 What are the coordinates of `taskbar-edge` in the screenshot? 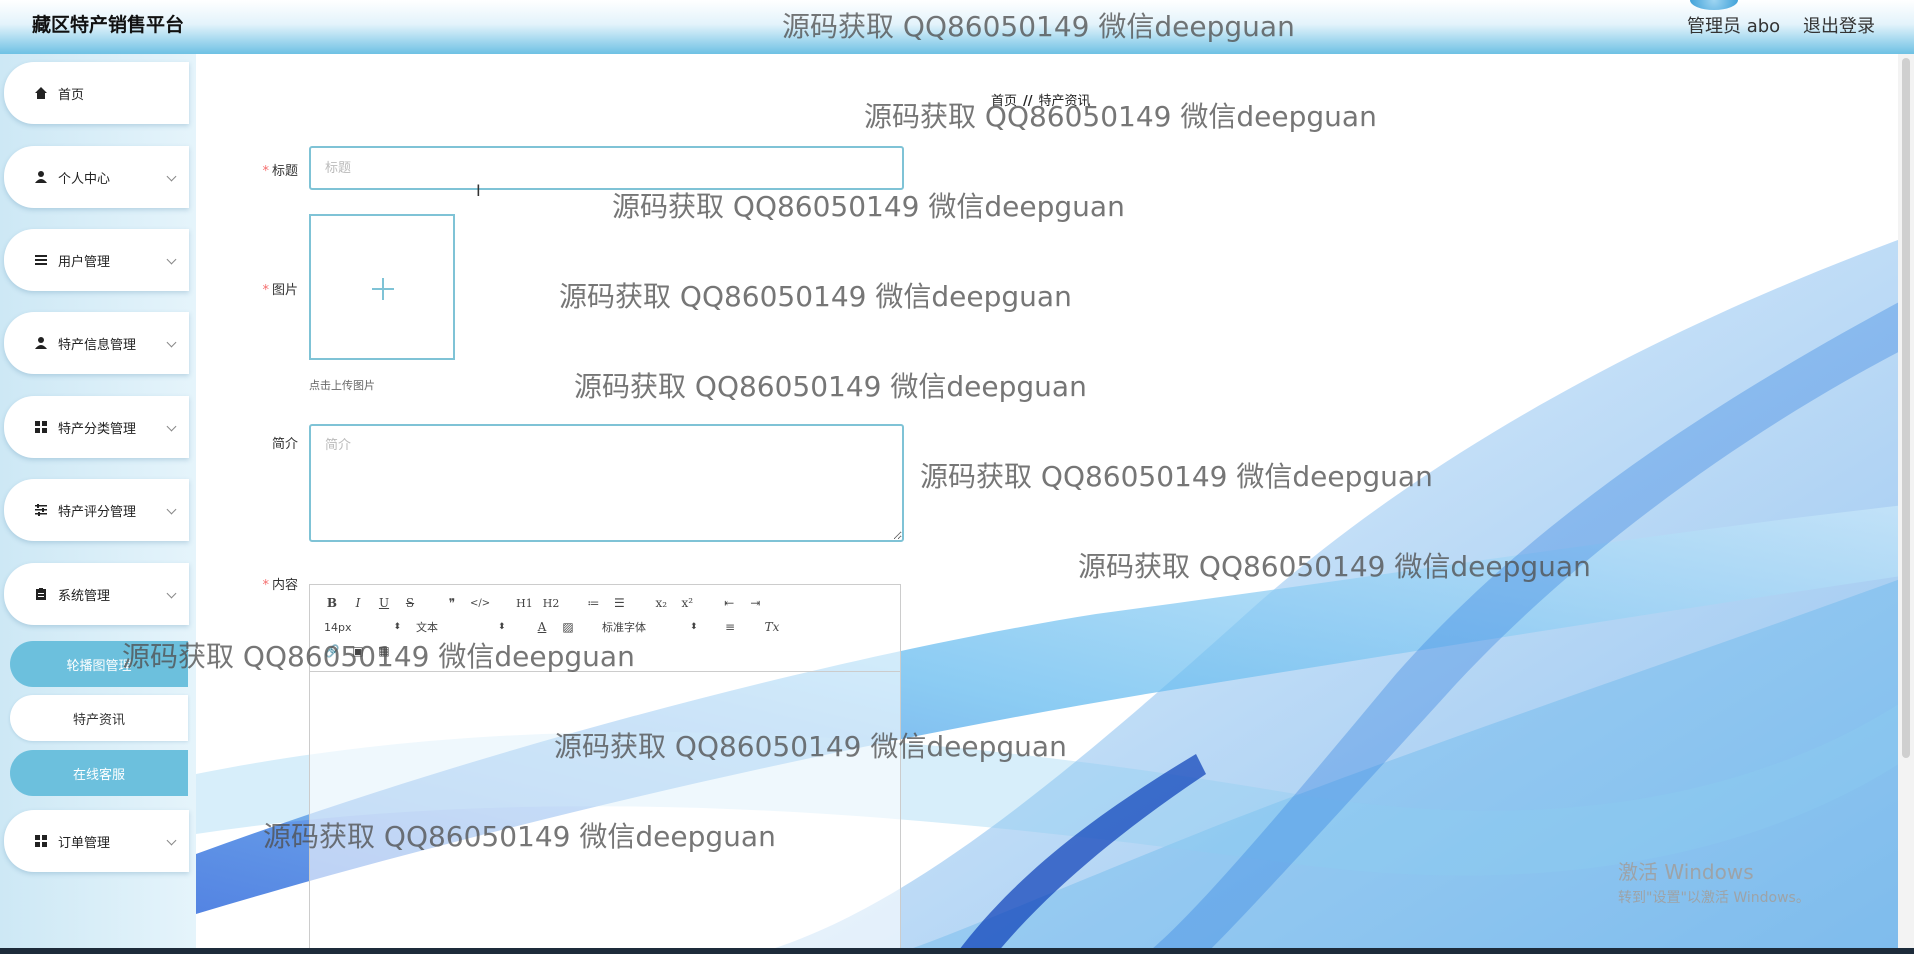 It's located at (957, 951).